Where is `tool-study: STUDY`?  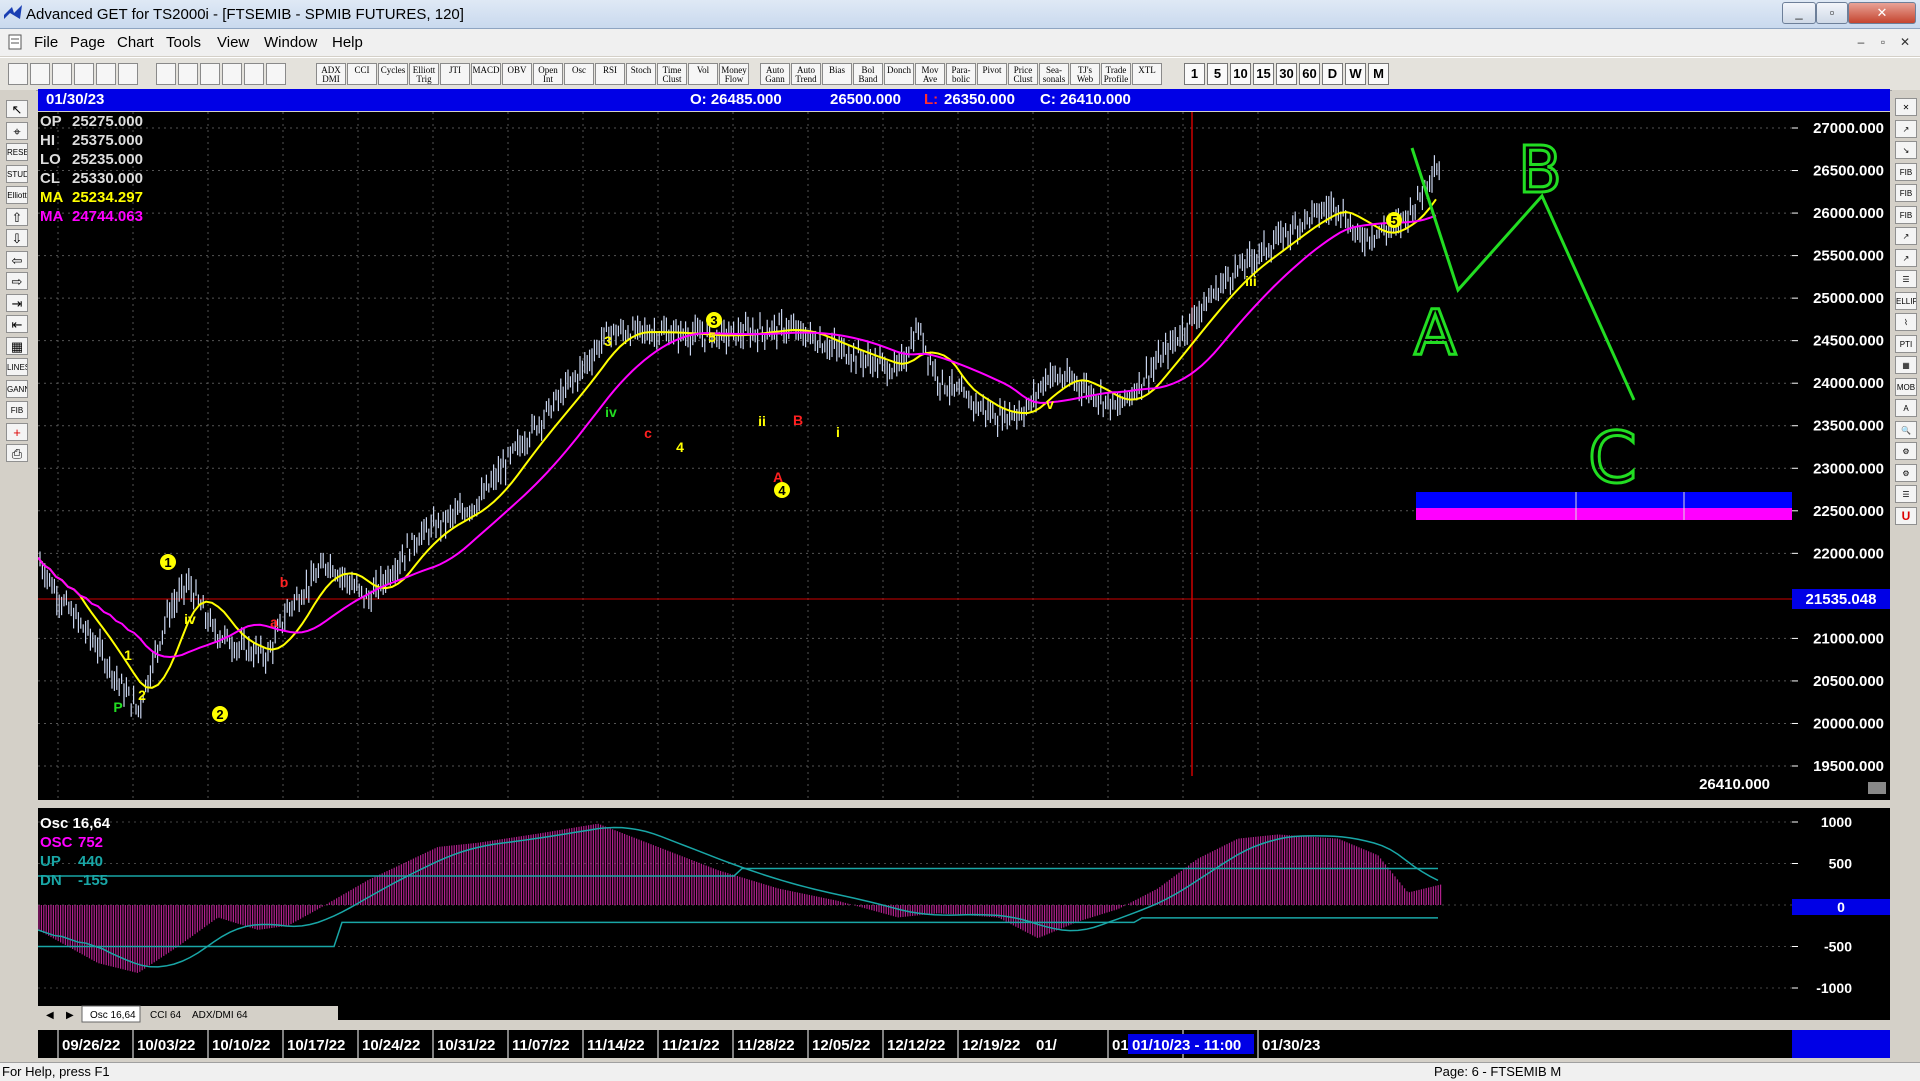
tool-study: STUDY is located at coordinates (17, 173).